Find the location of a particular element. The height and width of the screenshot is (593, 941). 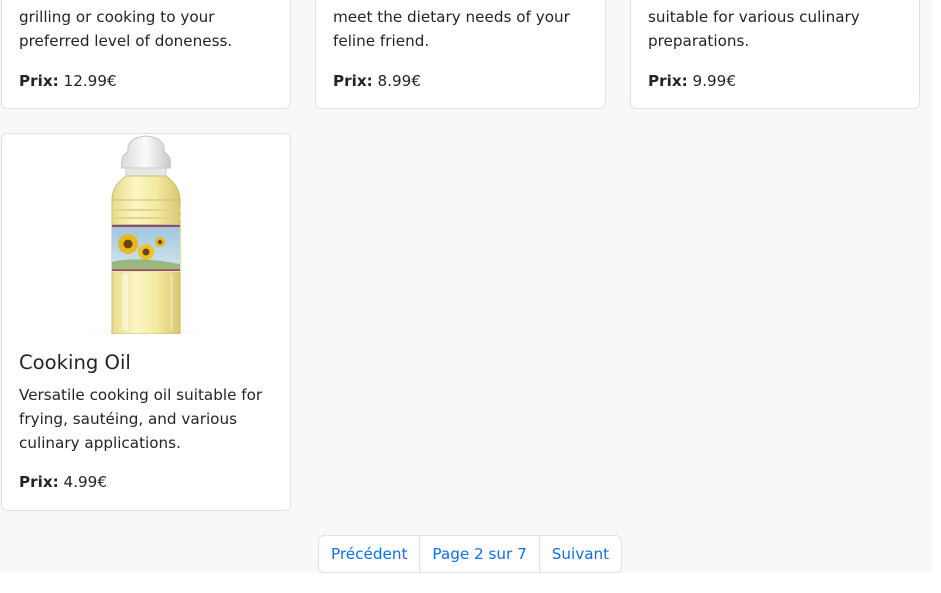

oil-bottle-icon is located at coordinates (146, 234).